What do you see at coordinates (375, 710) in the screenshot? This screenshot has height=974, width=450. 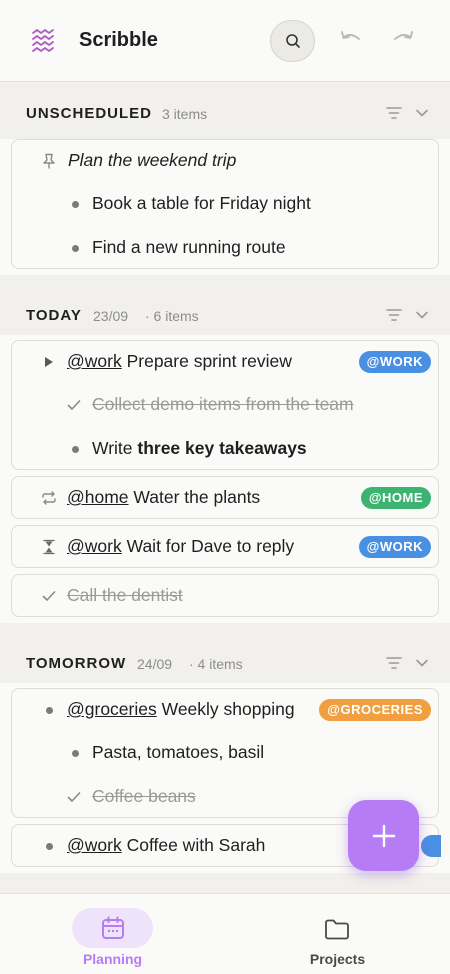 I see `tag-groceries: @GROCERIES` at bounding box center [375, 710].